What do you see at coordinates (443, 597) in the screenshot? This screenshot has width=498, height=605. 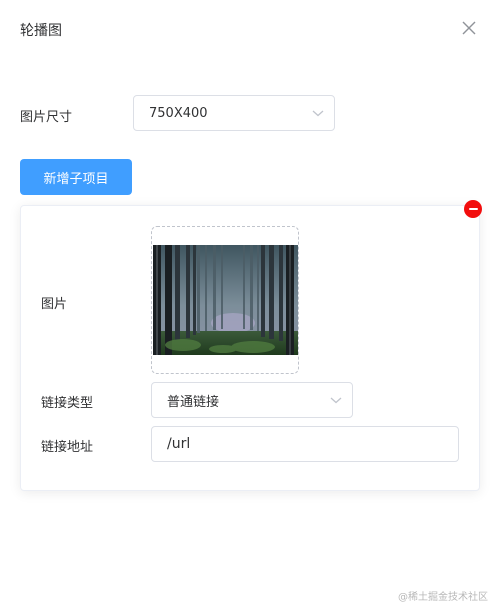 I see `watermark: @稀土掘金技术社区` at bounding box center [443, 597].